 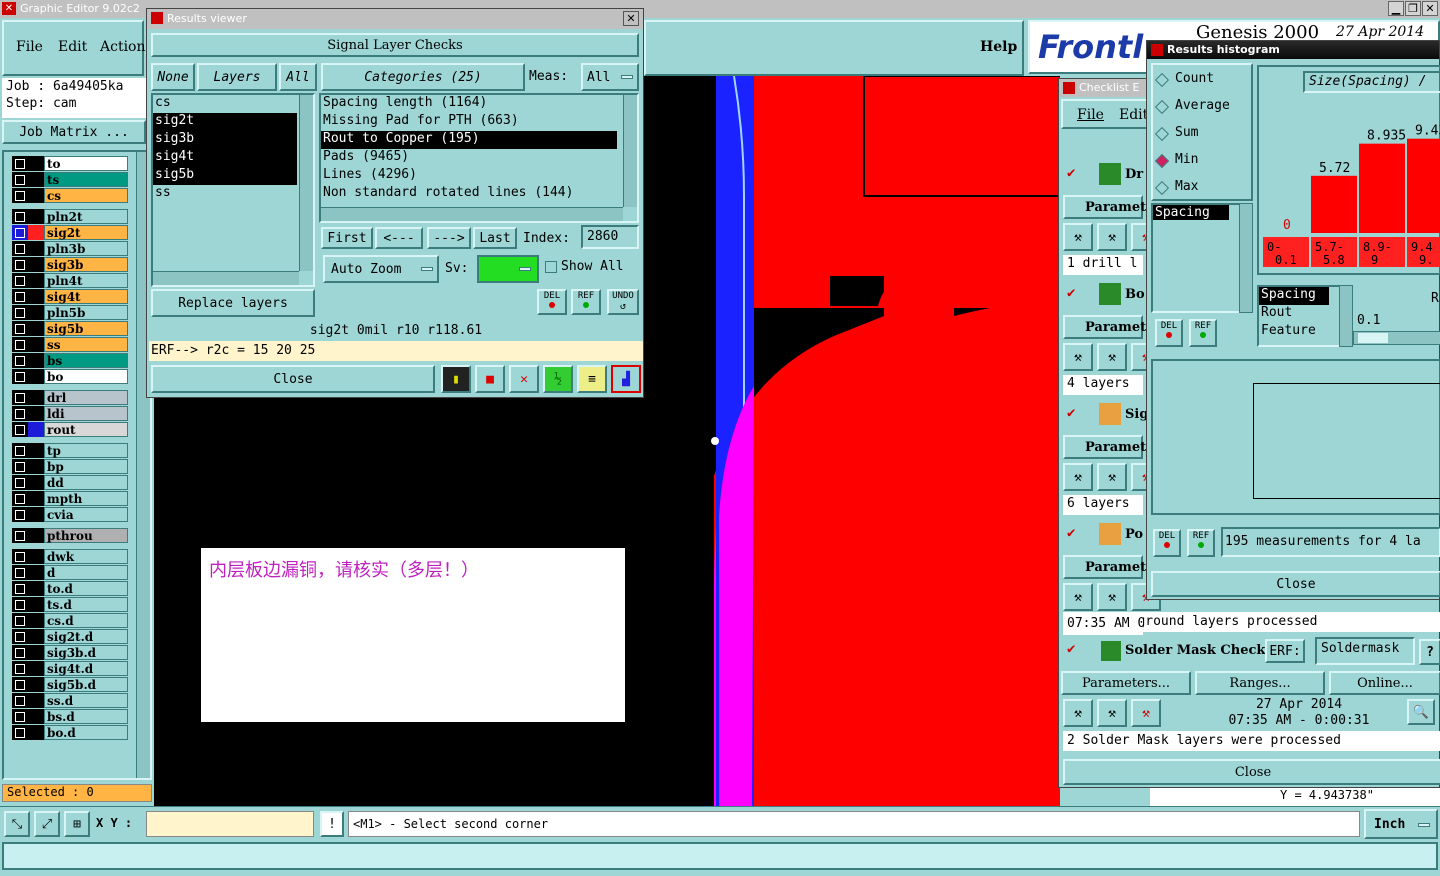 I want to click on layer-row: d, so click(x=70, y=572).